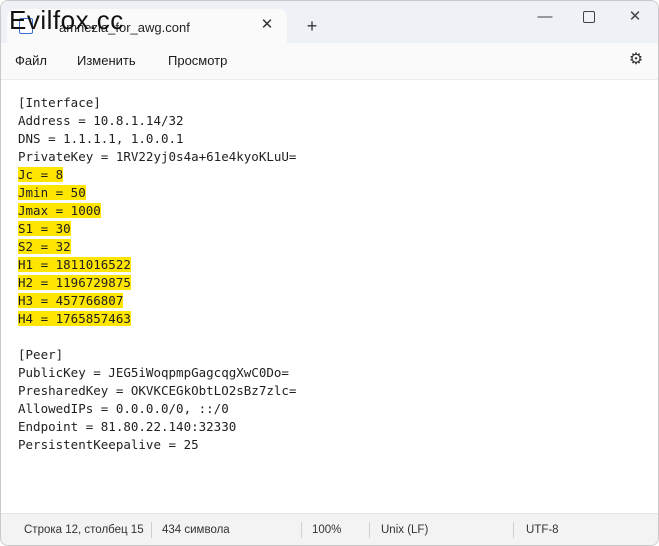  I want to click on editor-line: PrivateKey = 1RV22yj0s4a+61e4kyoKLuU=, so click(157, 157).